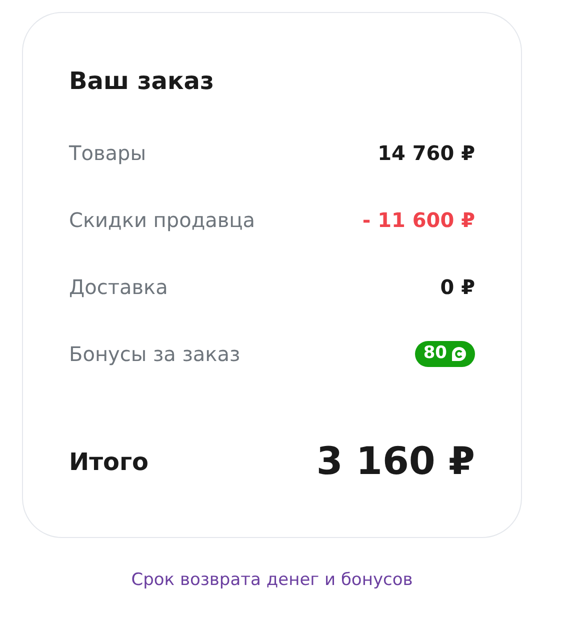 This screenshot has width=583, height=638. I want to click on refund-terms-link: Срок возврата денег и бонусов, so click(272, 581).